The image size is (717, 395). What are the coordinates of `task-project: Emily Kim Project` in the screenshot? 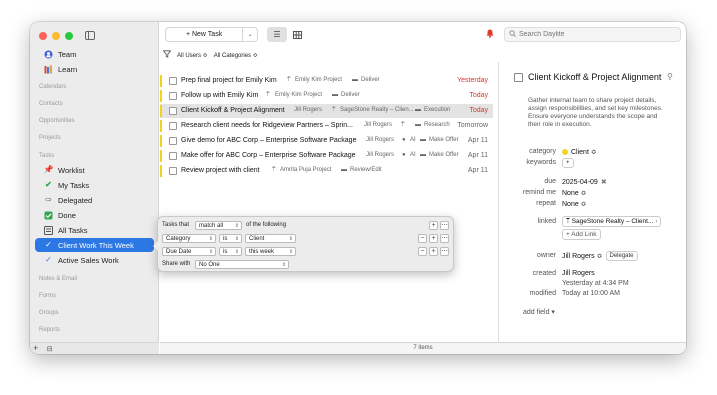 It's located at (319, 80).